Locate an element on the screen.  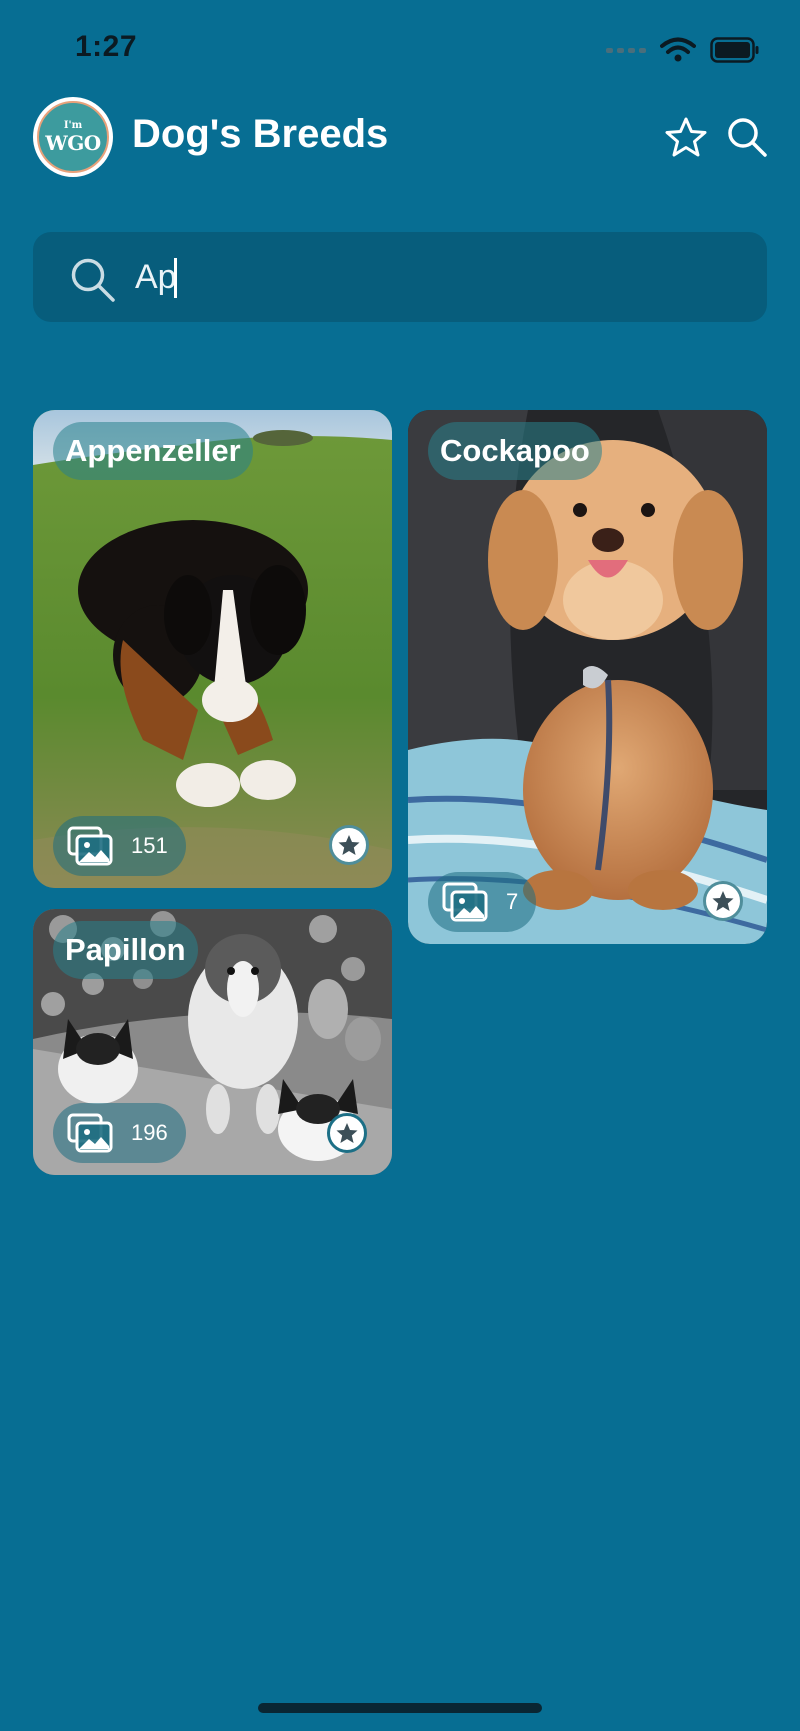
logo-tagline: I'm is located at coordinates (73, 125).